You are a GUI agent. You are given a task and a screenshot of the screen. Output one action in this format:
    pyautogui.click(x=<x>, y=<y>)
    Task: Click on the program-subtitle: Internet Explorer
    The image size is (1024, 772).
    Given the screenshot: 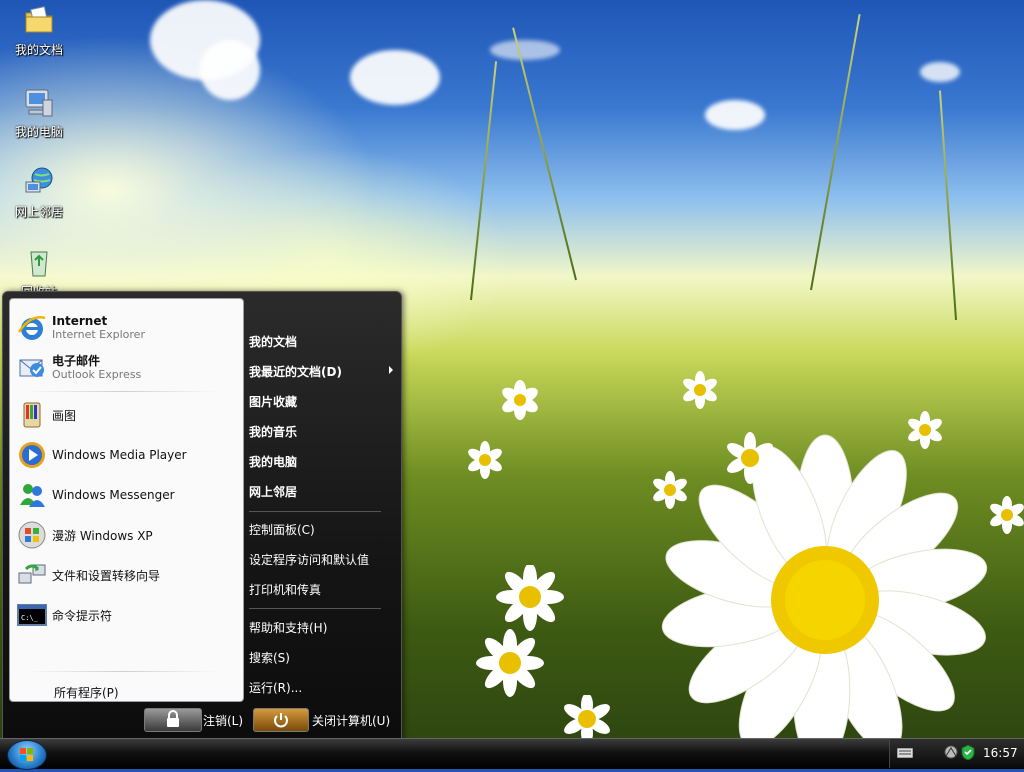 What is the action you would take?
    pyautogui.click(x=98, y=334)
    